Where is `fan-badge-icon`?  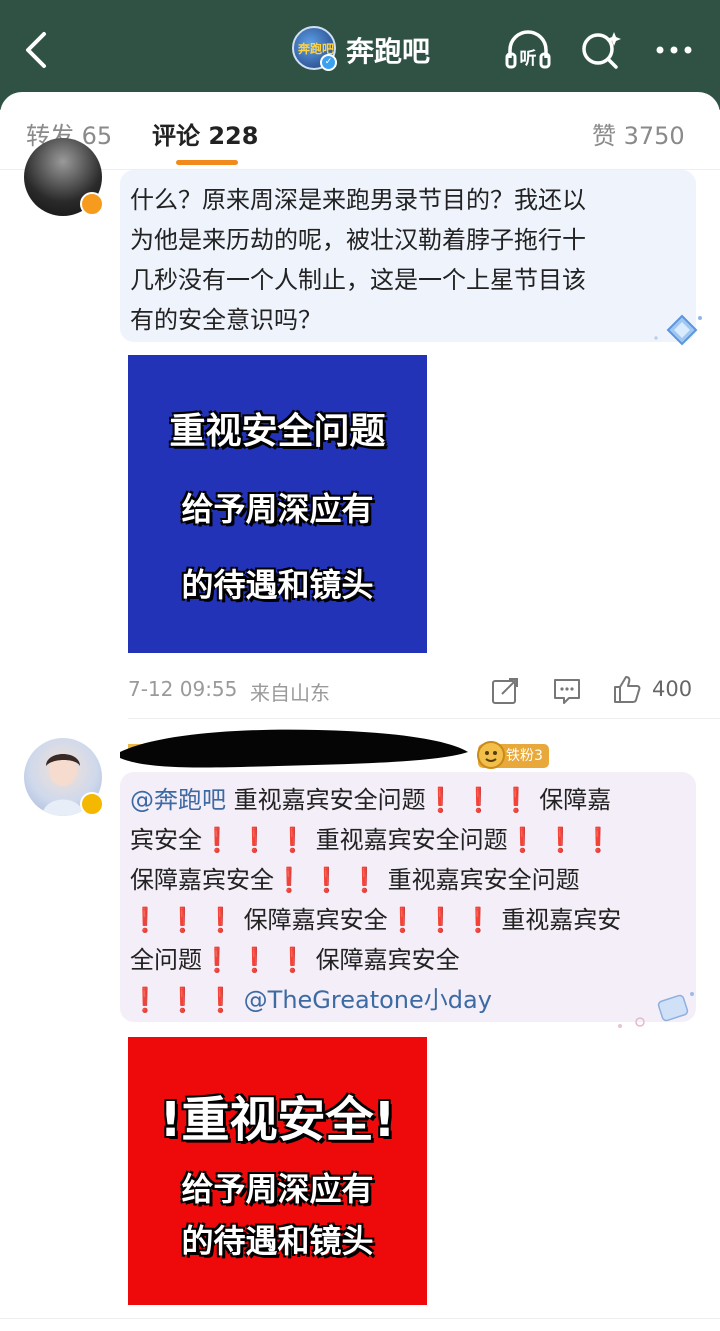 fan-badge-icon is located at coordinates (491, 755).